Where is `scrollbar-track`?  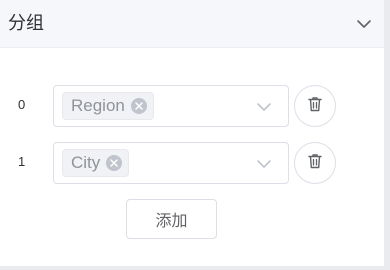 scrollbar-track is located at coordinates (387, 135).